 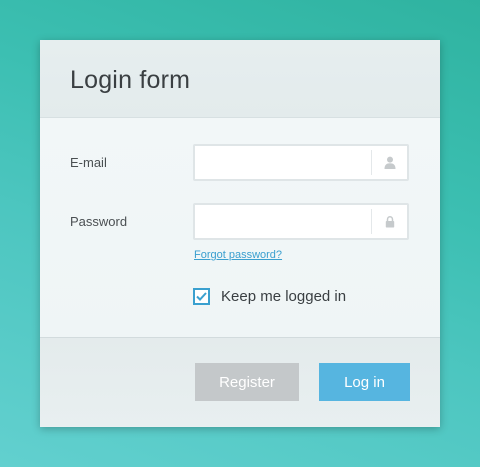 What do you see at coordinates (283, 221) in the screenshot?
I see `password-field` at bounding box center [283, 221].